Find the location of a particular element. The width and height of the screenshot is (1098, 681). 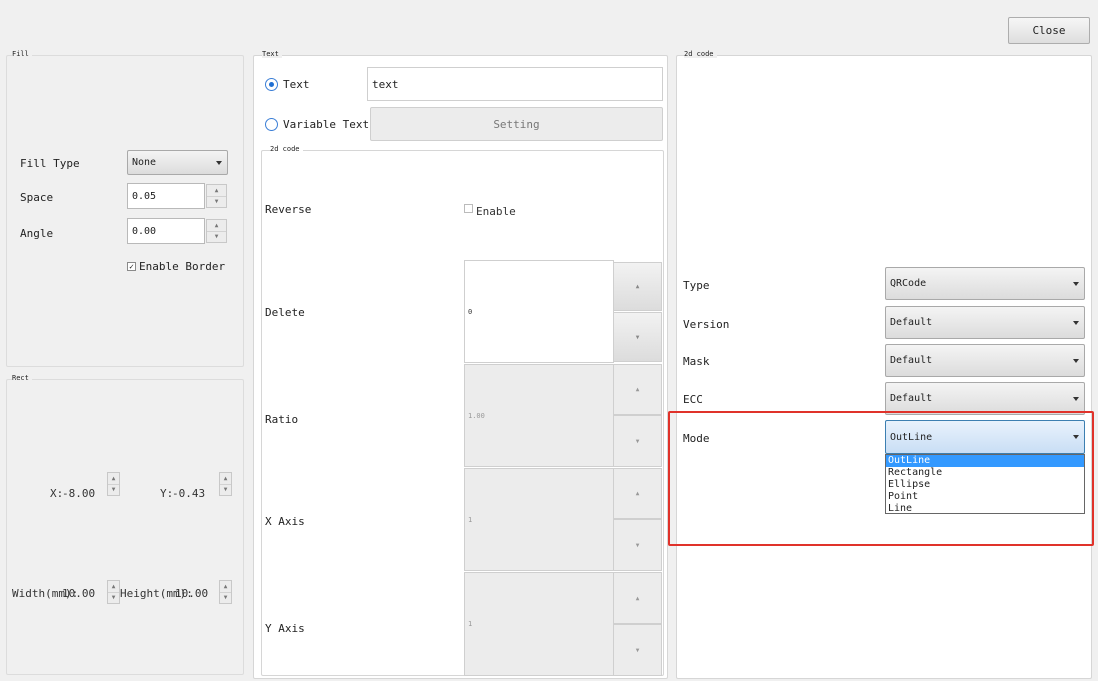

type-label: Type is located at coordinates (696, 285).